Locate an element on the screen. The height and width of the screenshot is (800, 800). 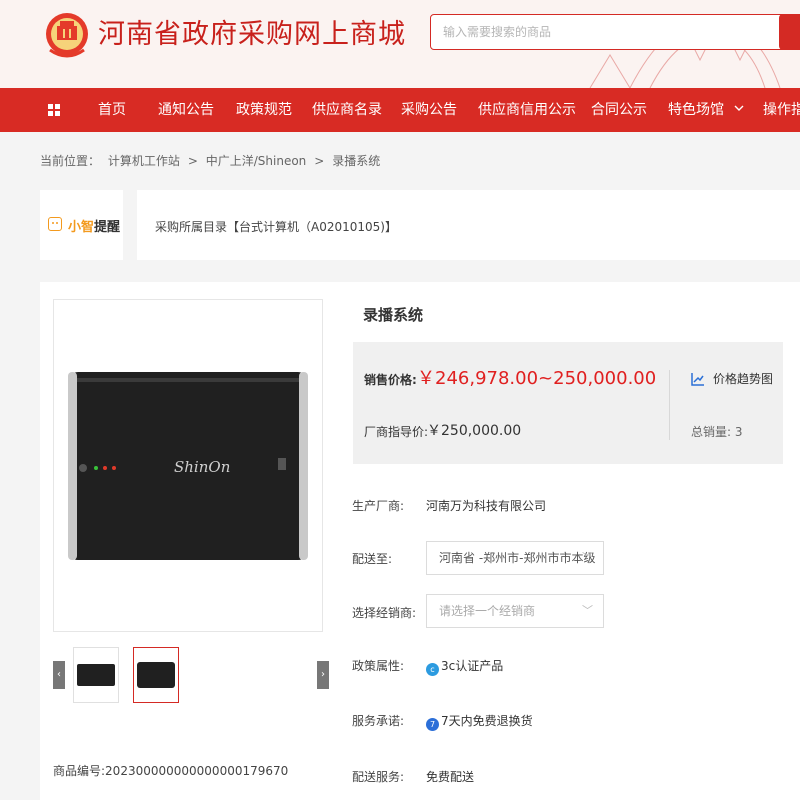
site-header: 河南省政府采购网上商城 is located at coordinates (400, 44).